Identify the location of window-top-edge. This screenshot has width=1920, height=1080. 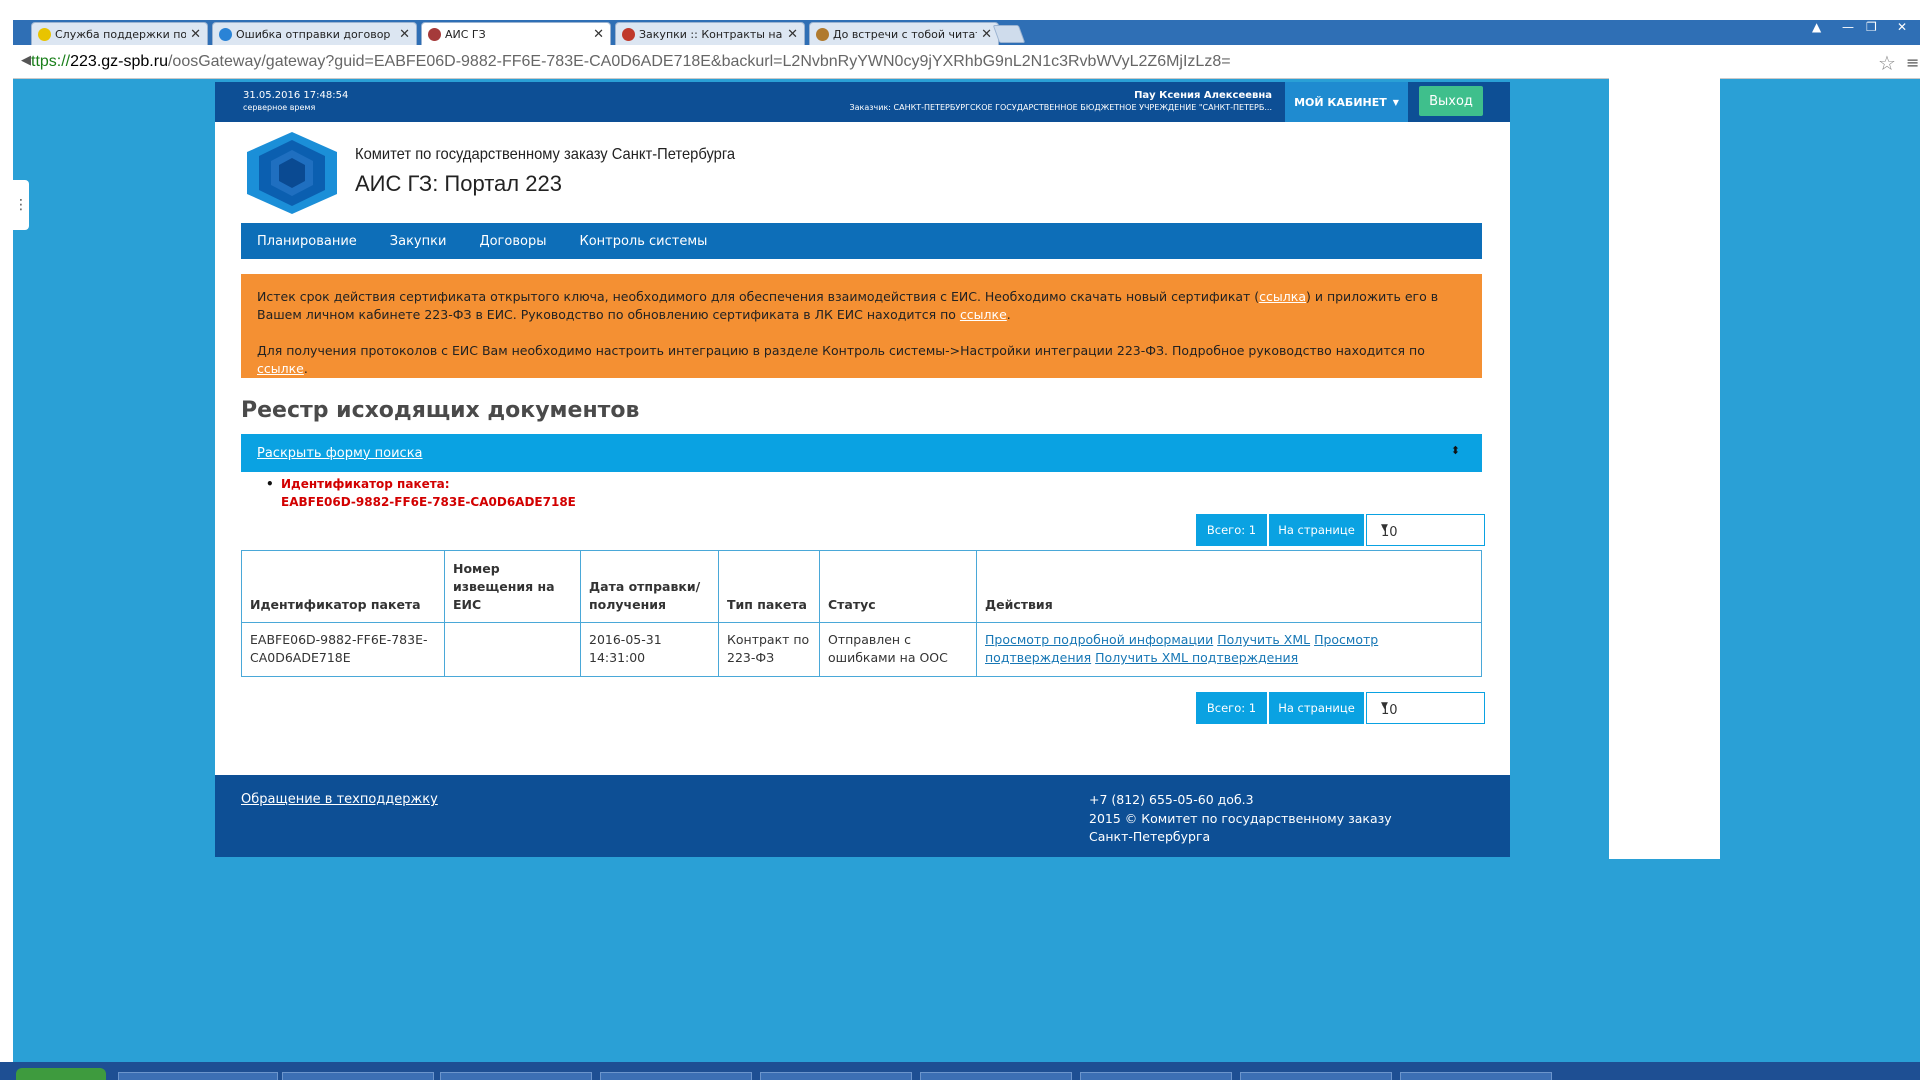
(966, 10).